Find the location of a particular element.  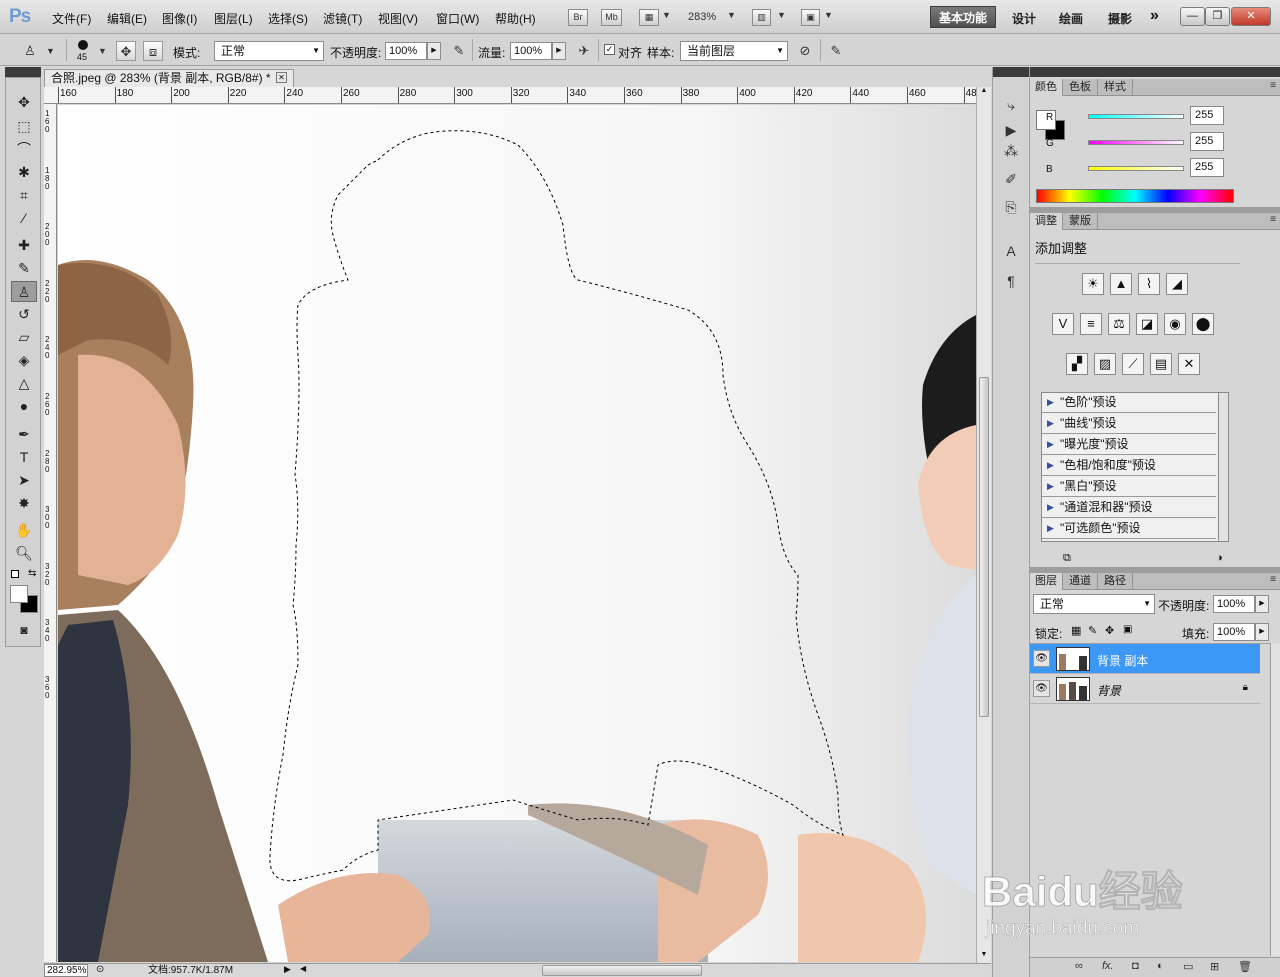

layer-blend-mode-select: 正常 ▼ is located at coordinates (1094, 604).